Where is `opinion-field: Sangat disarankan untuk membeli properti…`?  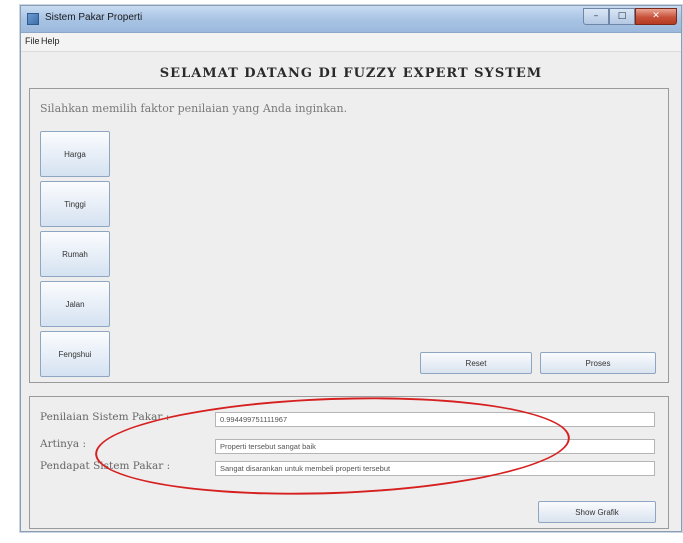 opinion-field: Sangat disarankan untuk membeli properti… is located at coordinates (435, 468).